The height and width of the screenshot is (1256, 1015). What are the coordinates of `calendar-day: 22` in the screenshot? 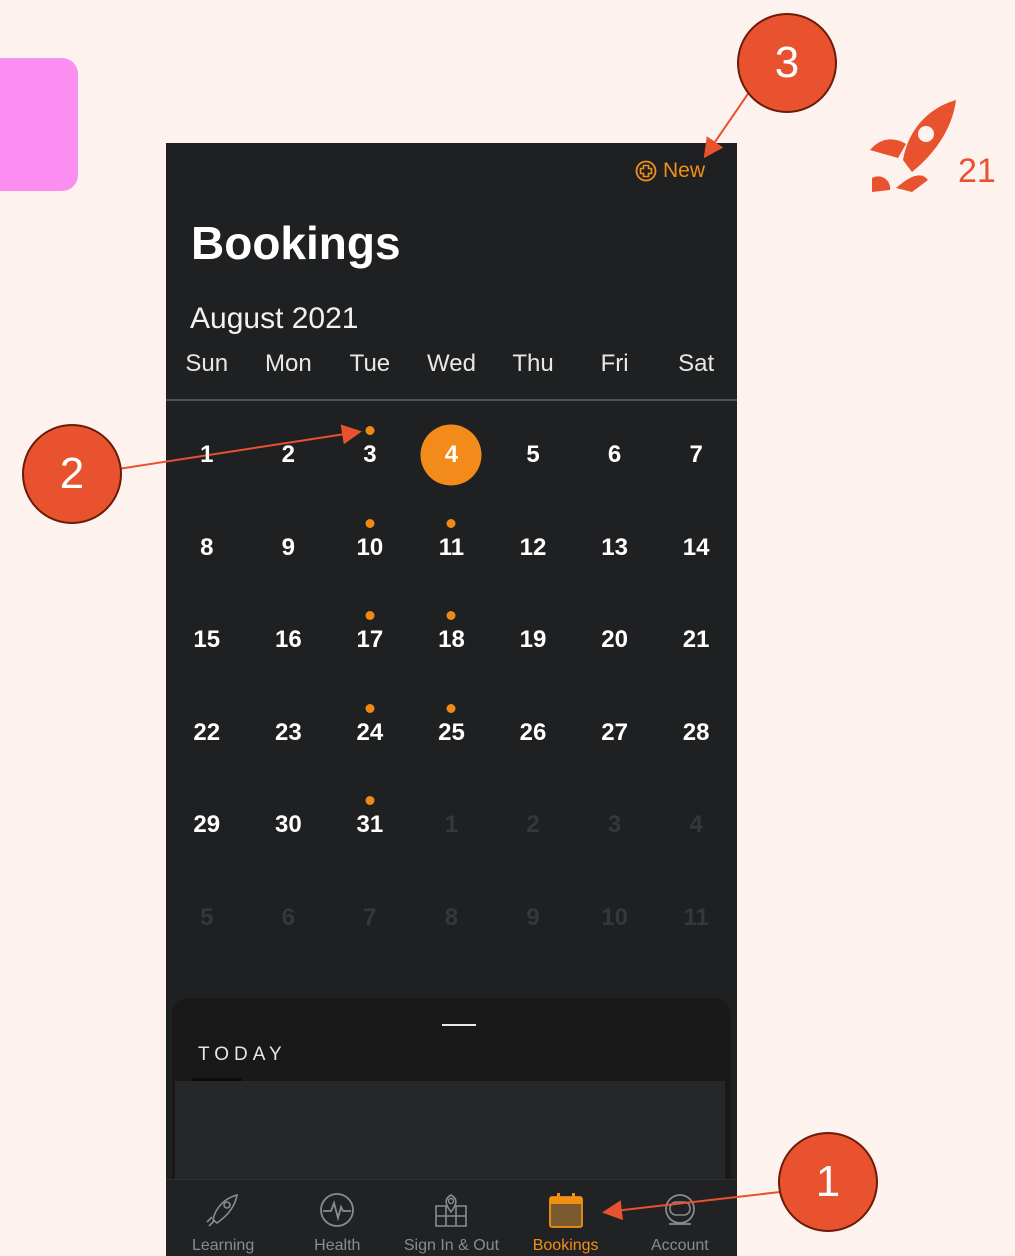 It's located at (207, 733).